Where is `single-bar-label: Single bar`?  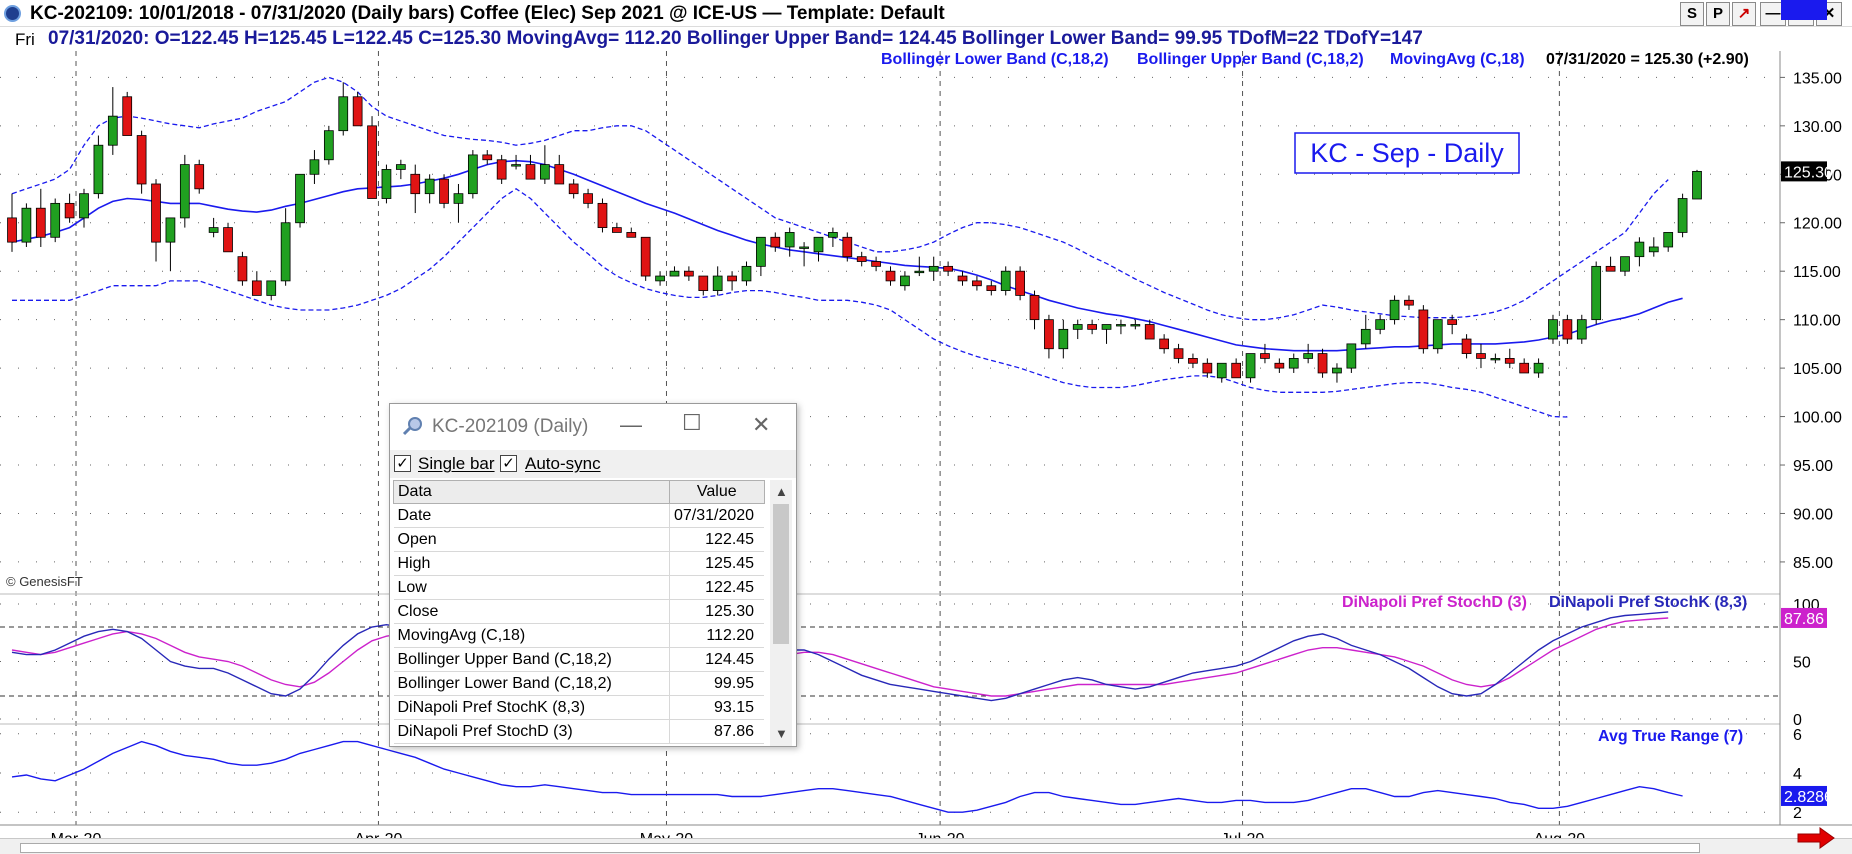 single-bar-label: Single bar is located at coordinates (456, 464).